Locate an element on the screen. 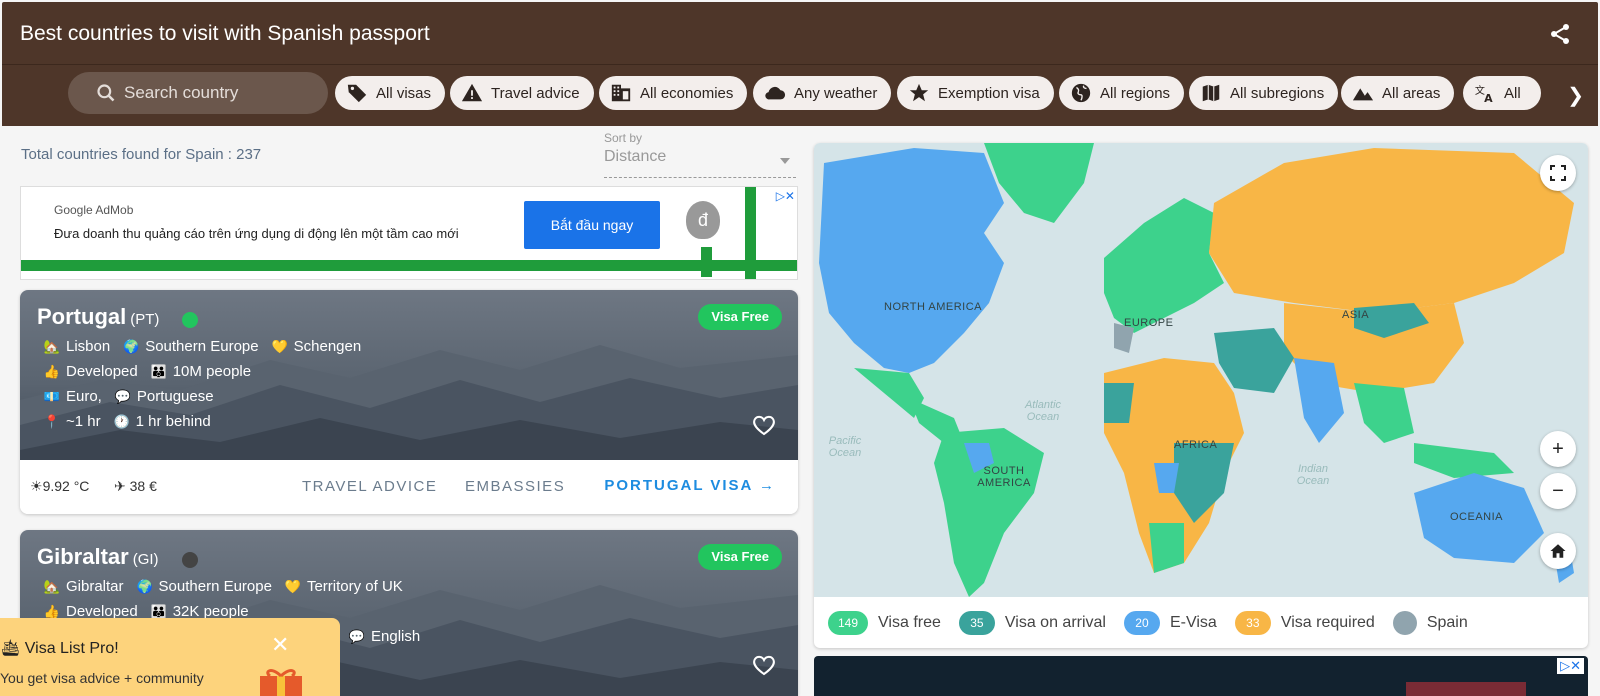 The height and width of the screenshot is (696, 1600). sort-select: Distance is located at coordinates (700, 163).